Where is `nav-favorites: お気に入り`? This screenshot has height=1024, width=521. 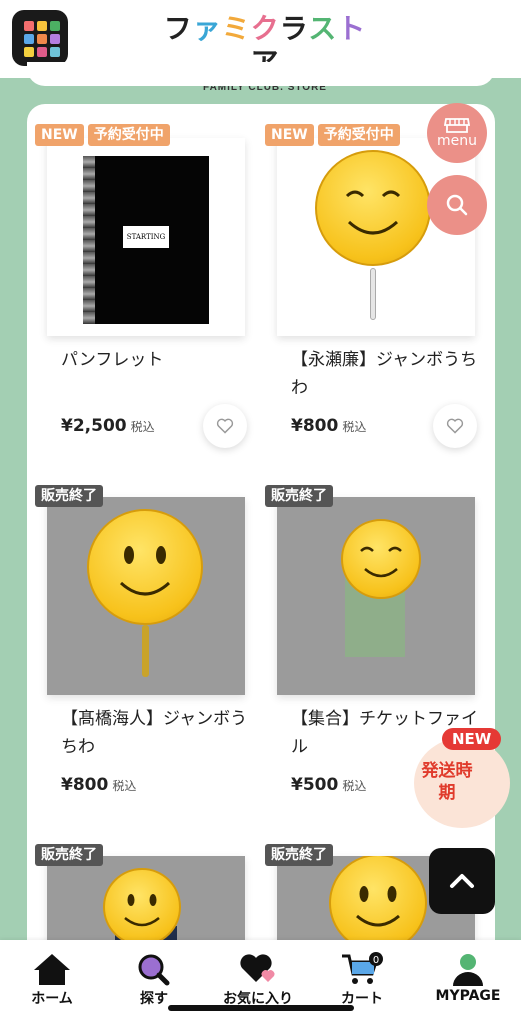 nav-favorites: お気に入り is located at coordinates (258, 980).